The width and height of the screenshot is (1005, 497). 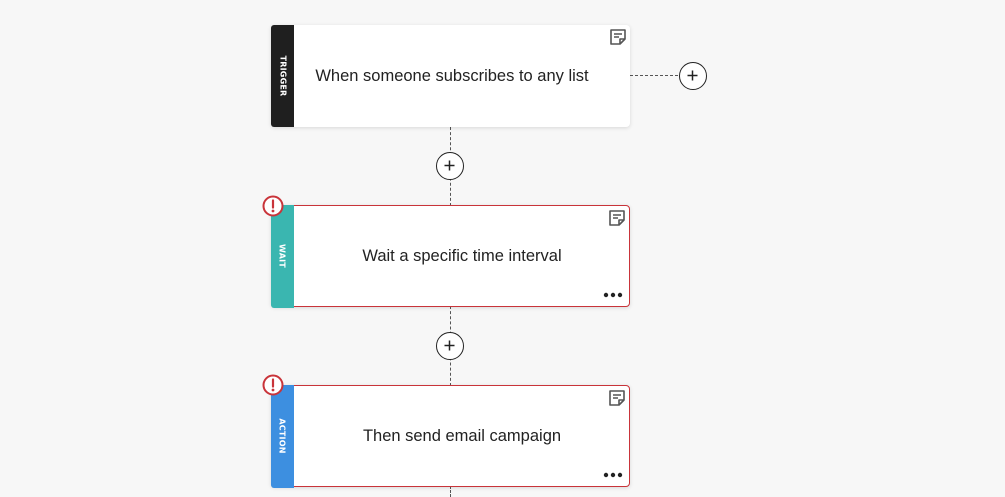 What do you see at coordinates (462, 435) in the screenshot?
I see `node-title: Then send email campaign` at bounding box center [462, 435].